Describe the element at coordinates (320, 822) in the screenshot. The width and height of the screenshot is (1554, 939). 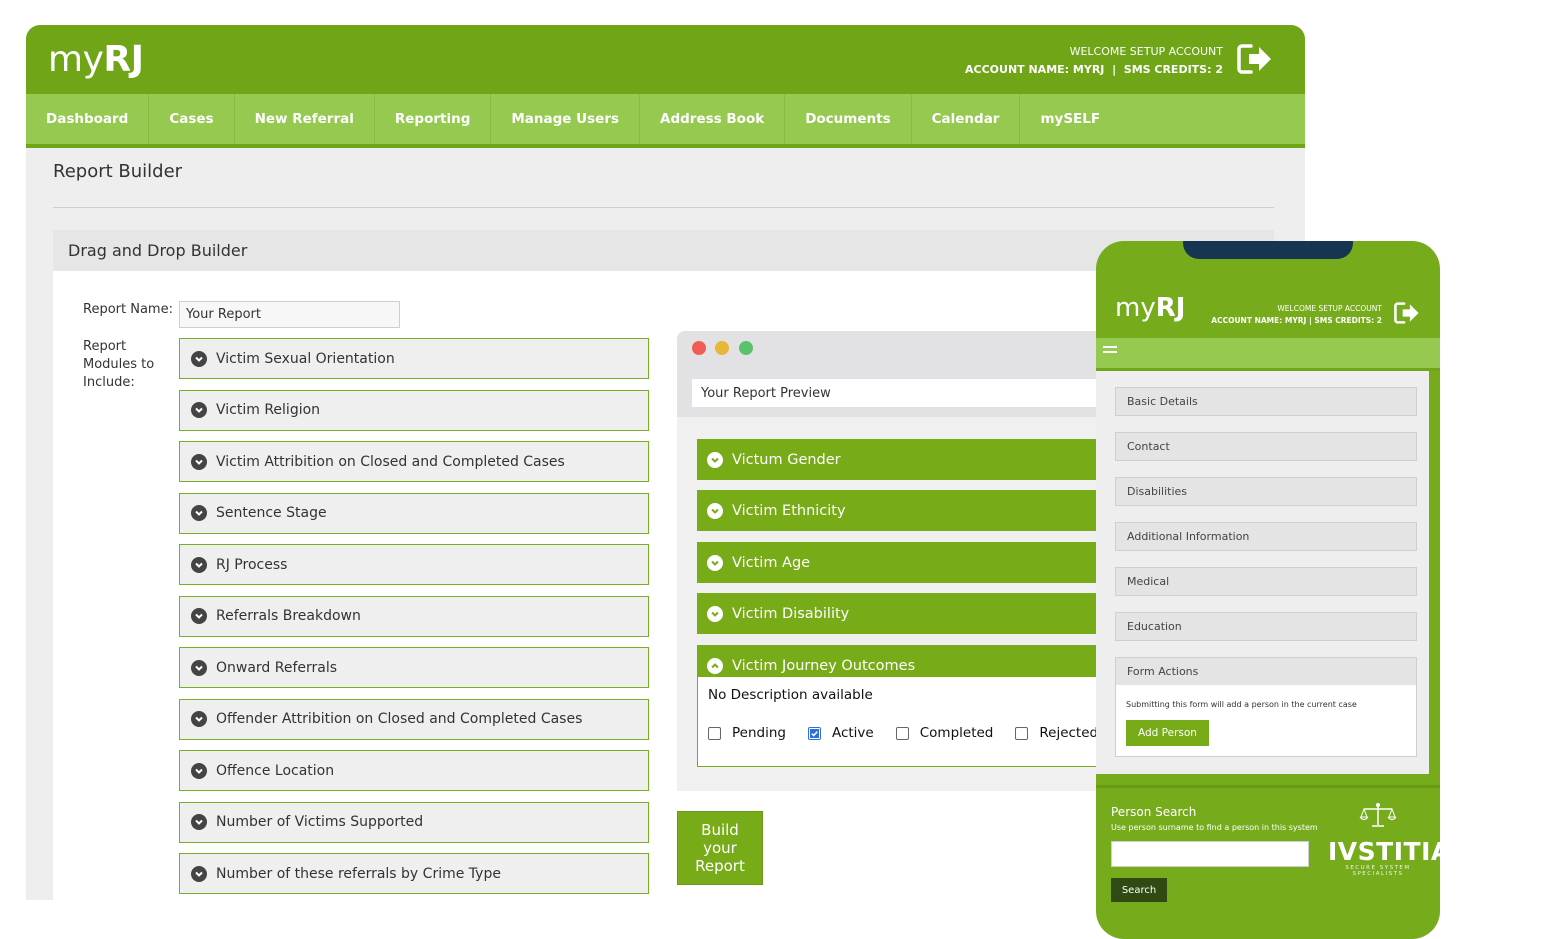
I see `module-label: Number of Victims Supported` at that location.